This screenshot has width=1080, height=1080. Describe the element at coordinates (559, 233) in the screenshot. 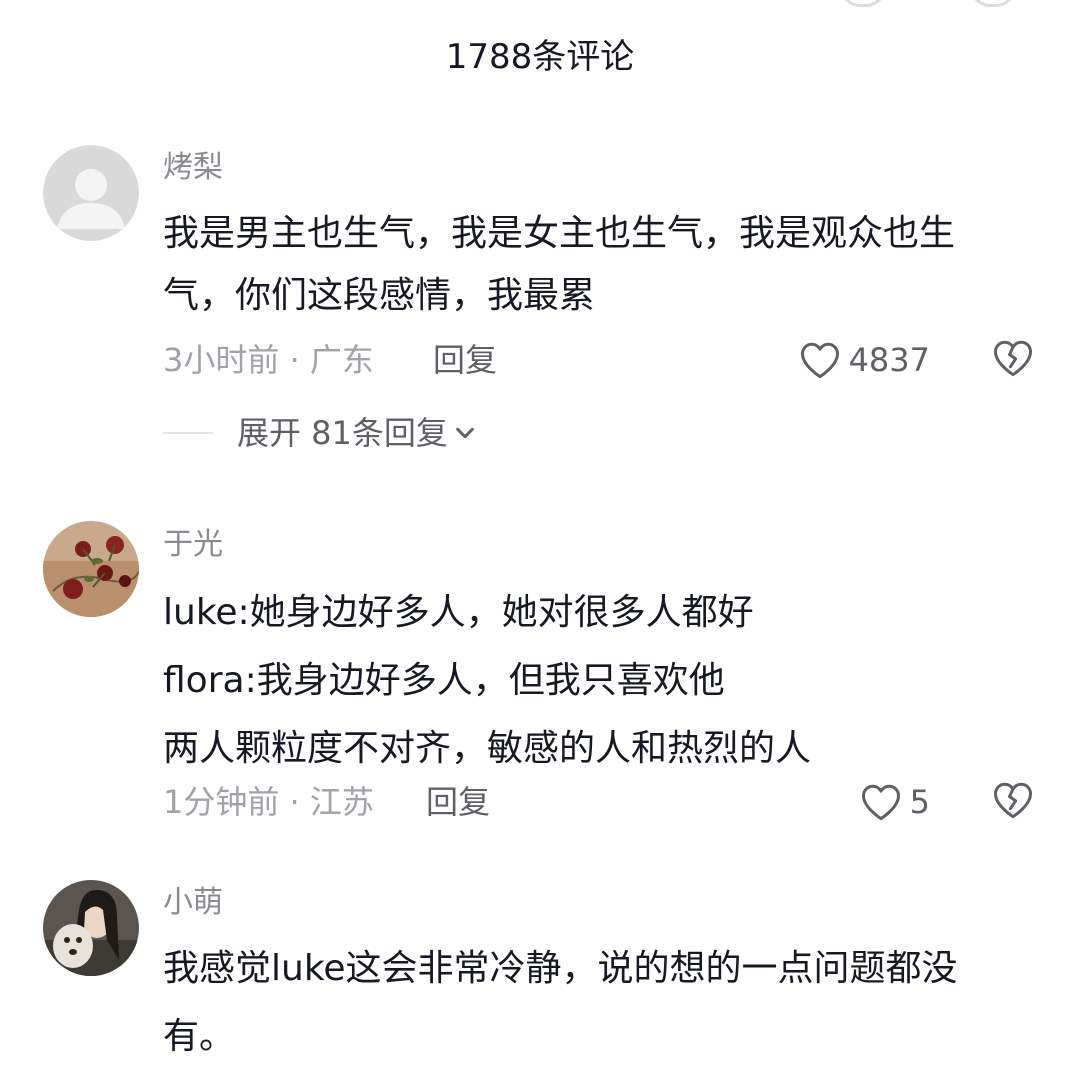

I see `comment-text-line: 我是男主也生气，我是女主也生气，我是观众也生` at that location.